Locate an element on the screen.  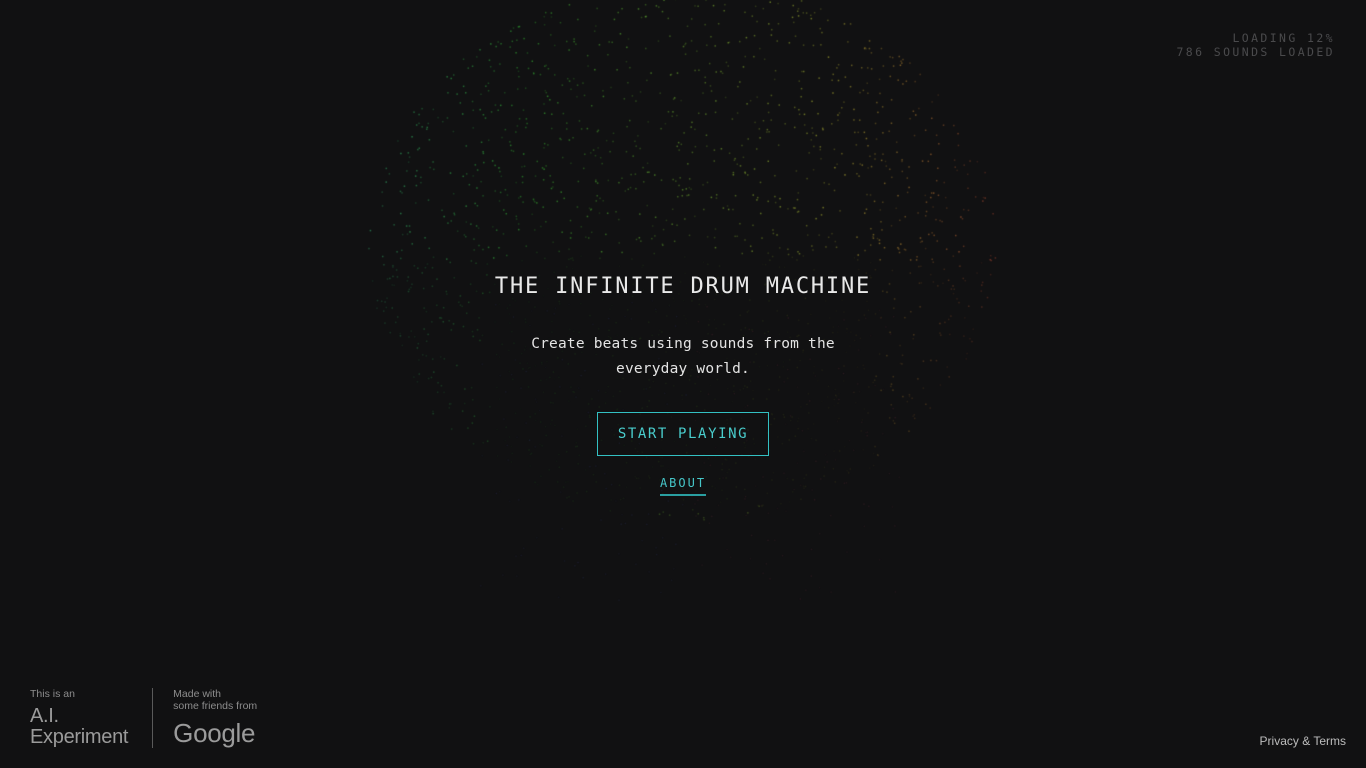
about-link: ABOUT is located at coordinates (683, 486).